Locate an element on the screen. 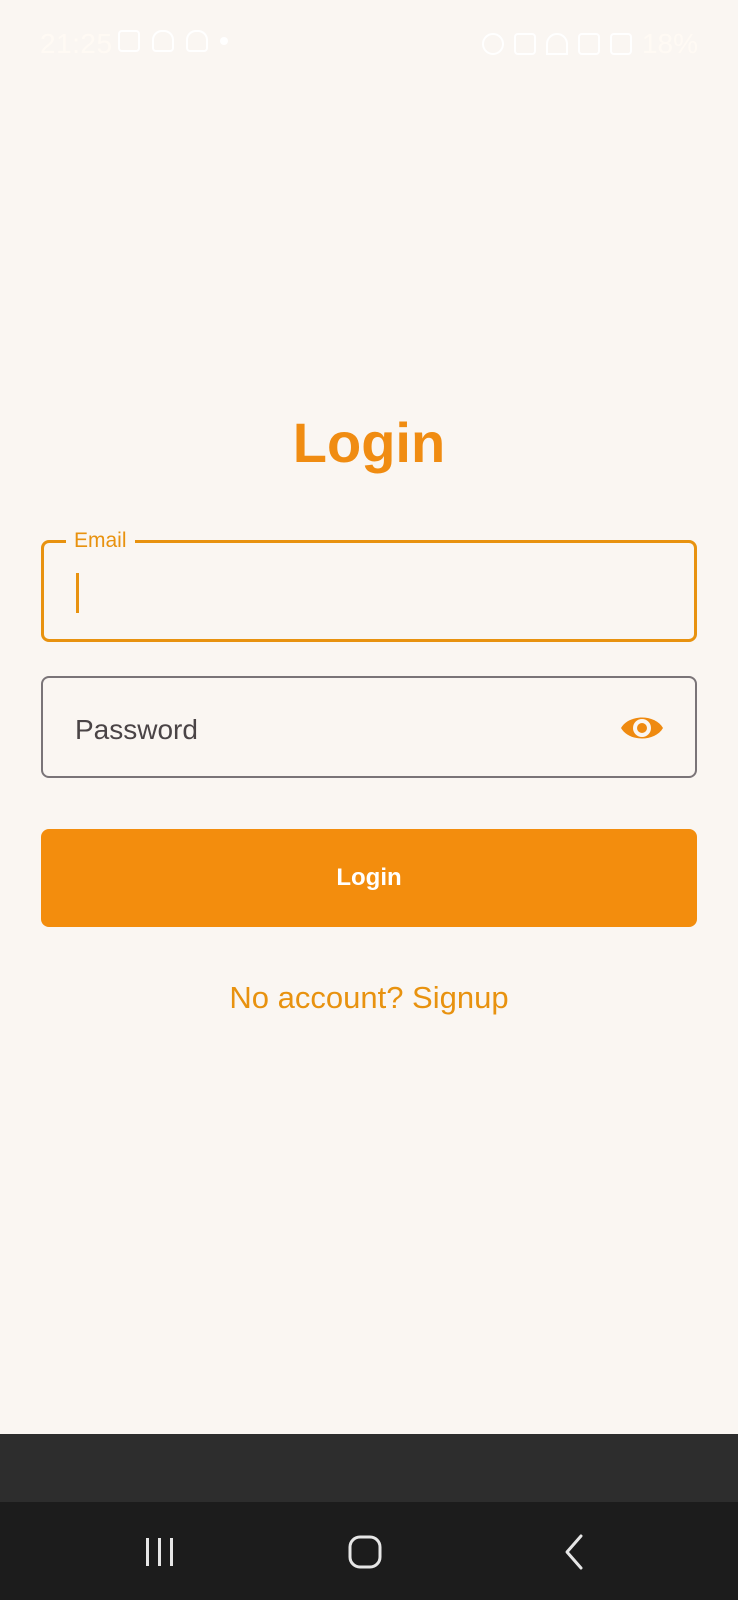 This screenshot has height=1600, width=738. login-button: Login is located at coordinates (369, 878).